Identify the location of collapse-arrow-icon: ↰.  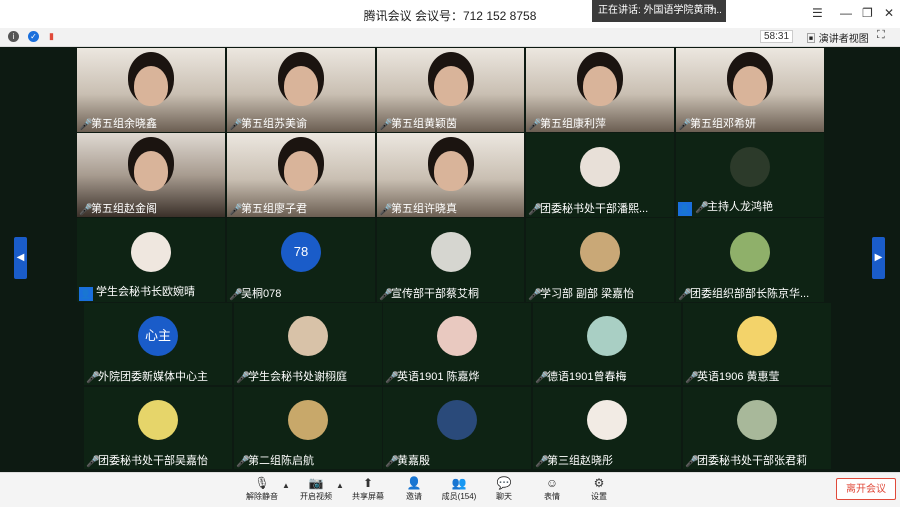
(713, 11).